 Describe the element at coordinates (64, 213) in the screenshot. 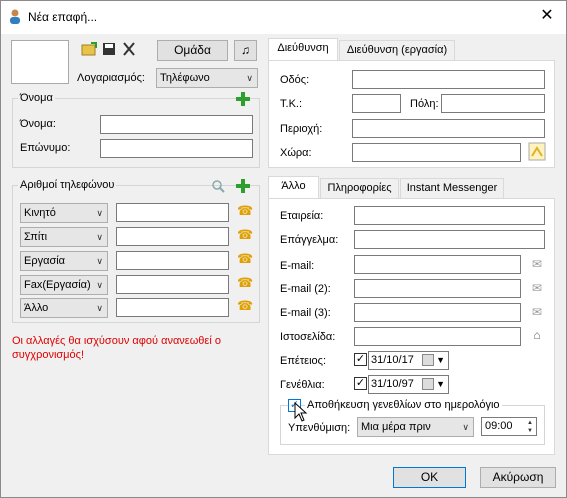

I see `phone-type-select: Κινητό ∨` at that location.